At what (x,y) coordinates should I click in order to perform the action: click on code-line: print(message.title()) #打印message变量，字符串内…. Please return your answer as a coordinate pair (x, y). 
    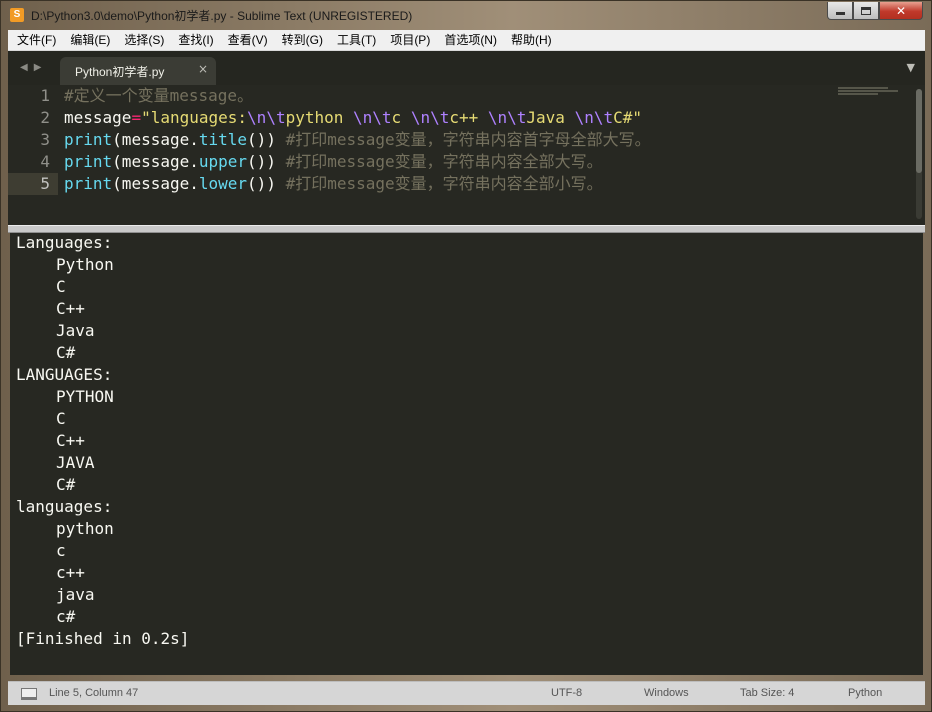
    Looking at the image, I should click on (357, 140).